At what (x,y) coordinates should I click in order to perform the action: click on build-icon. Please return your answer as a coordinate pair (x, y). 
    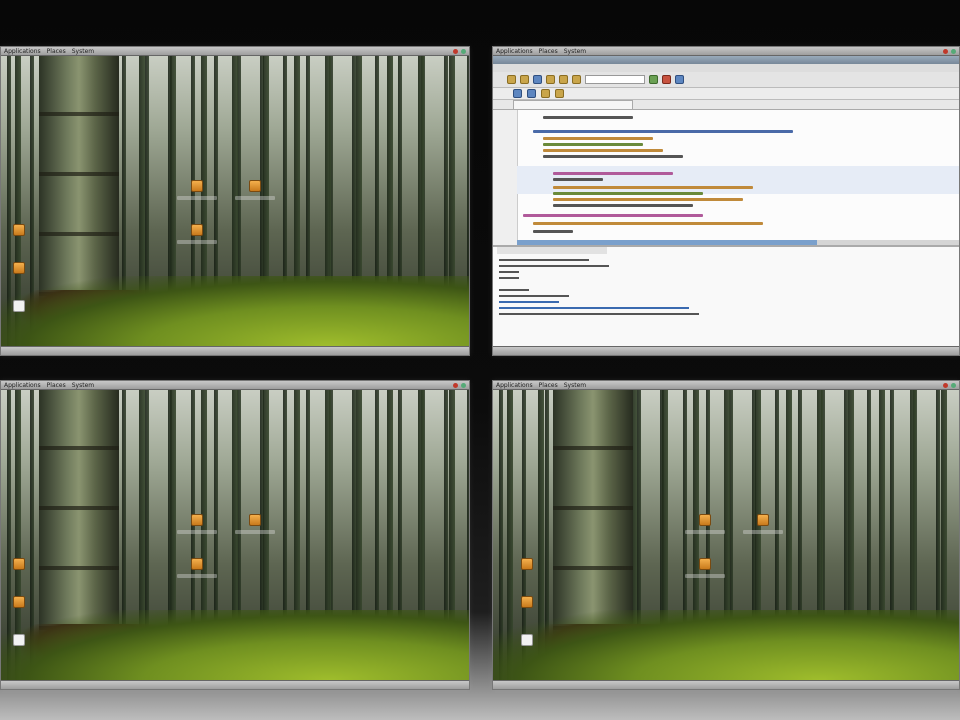
    Looking at the image, I should click on (679, 79).